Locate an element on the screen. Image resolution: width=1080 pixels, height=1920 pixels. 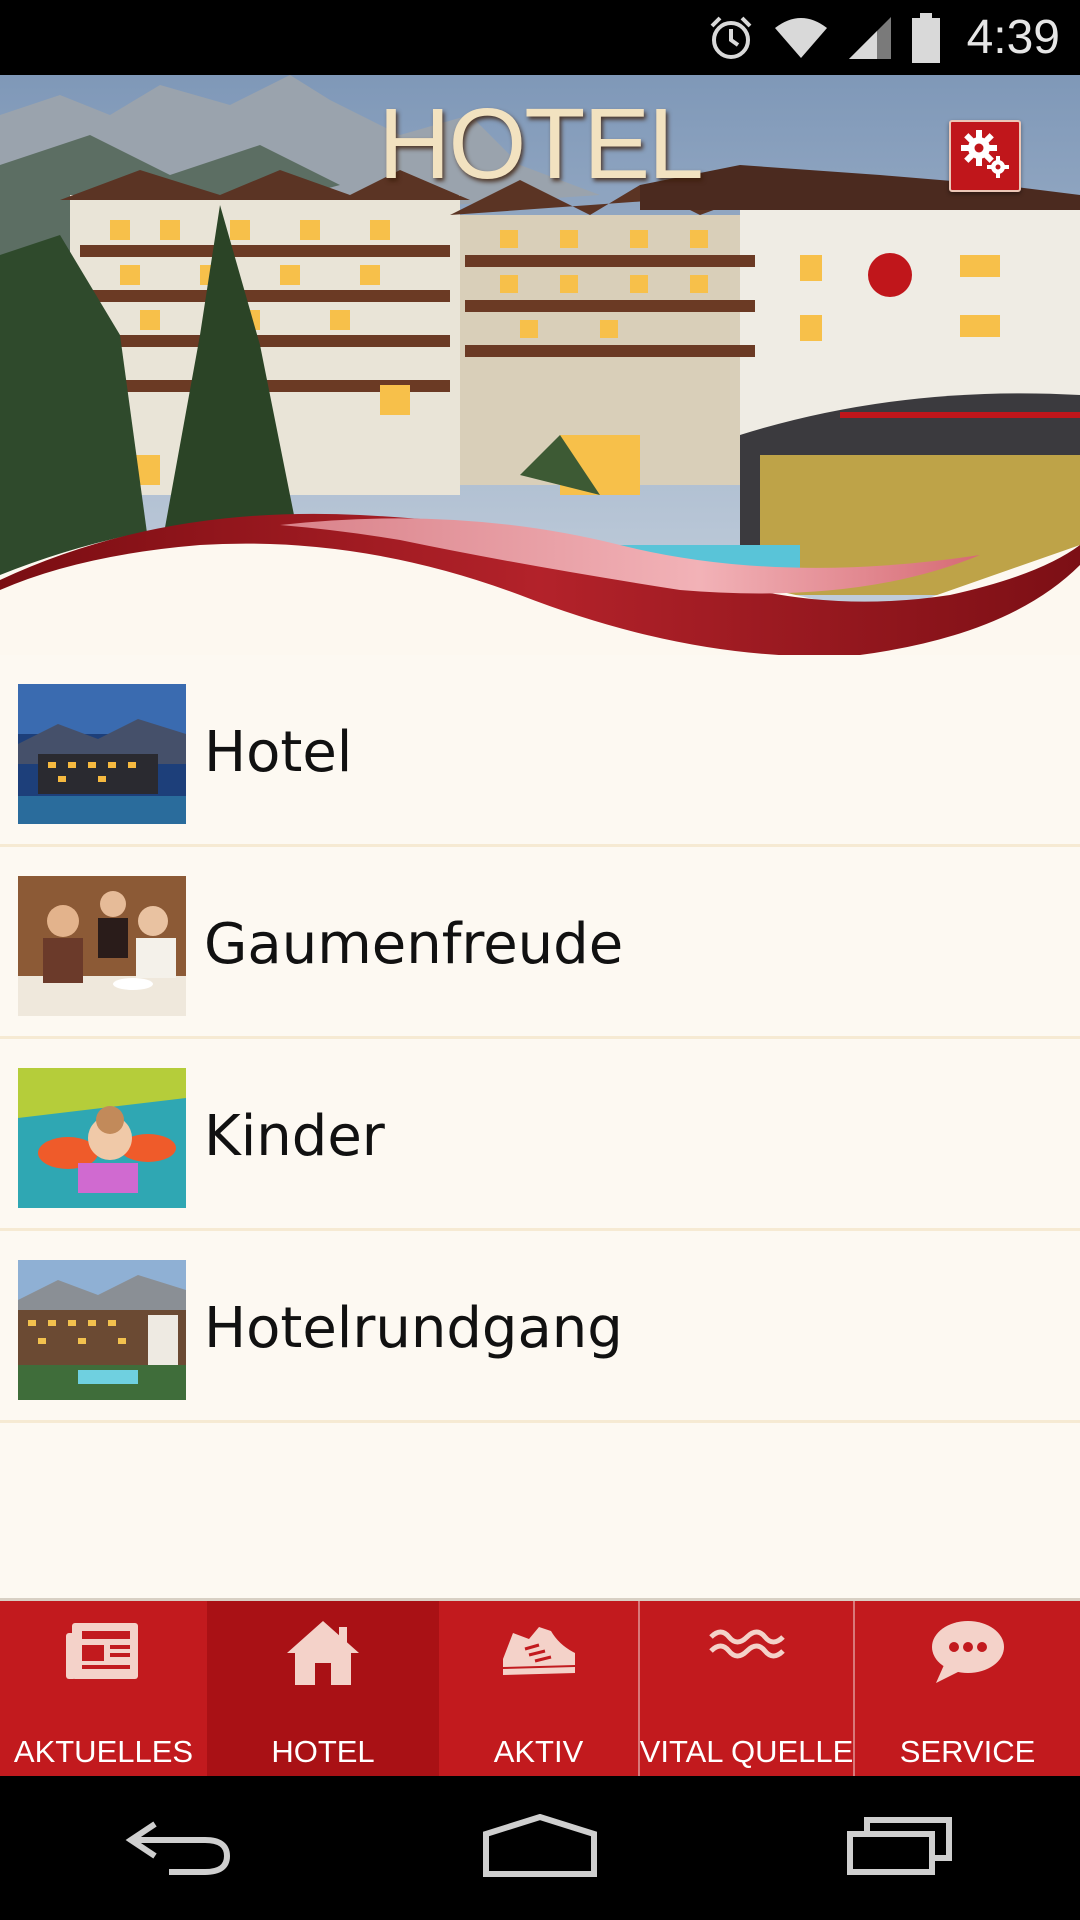
recents-button is located at coordinates (900, 1848).